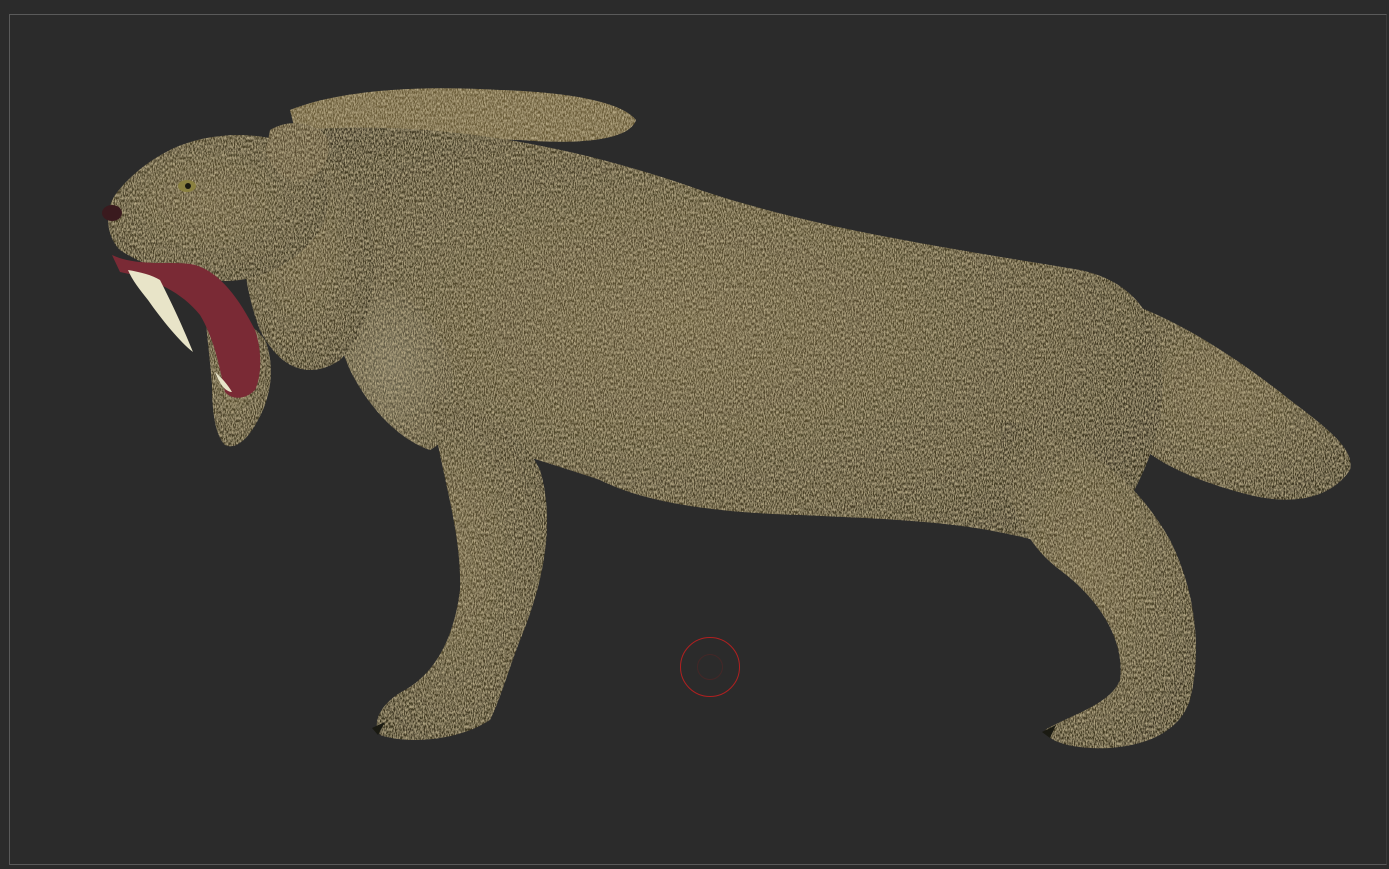  What do you see at coordinates (112, 213) in the screenshot?
I see `nose` at bounding box center [112, 213].